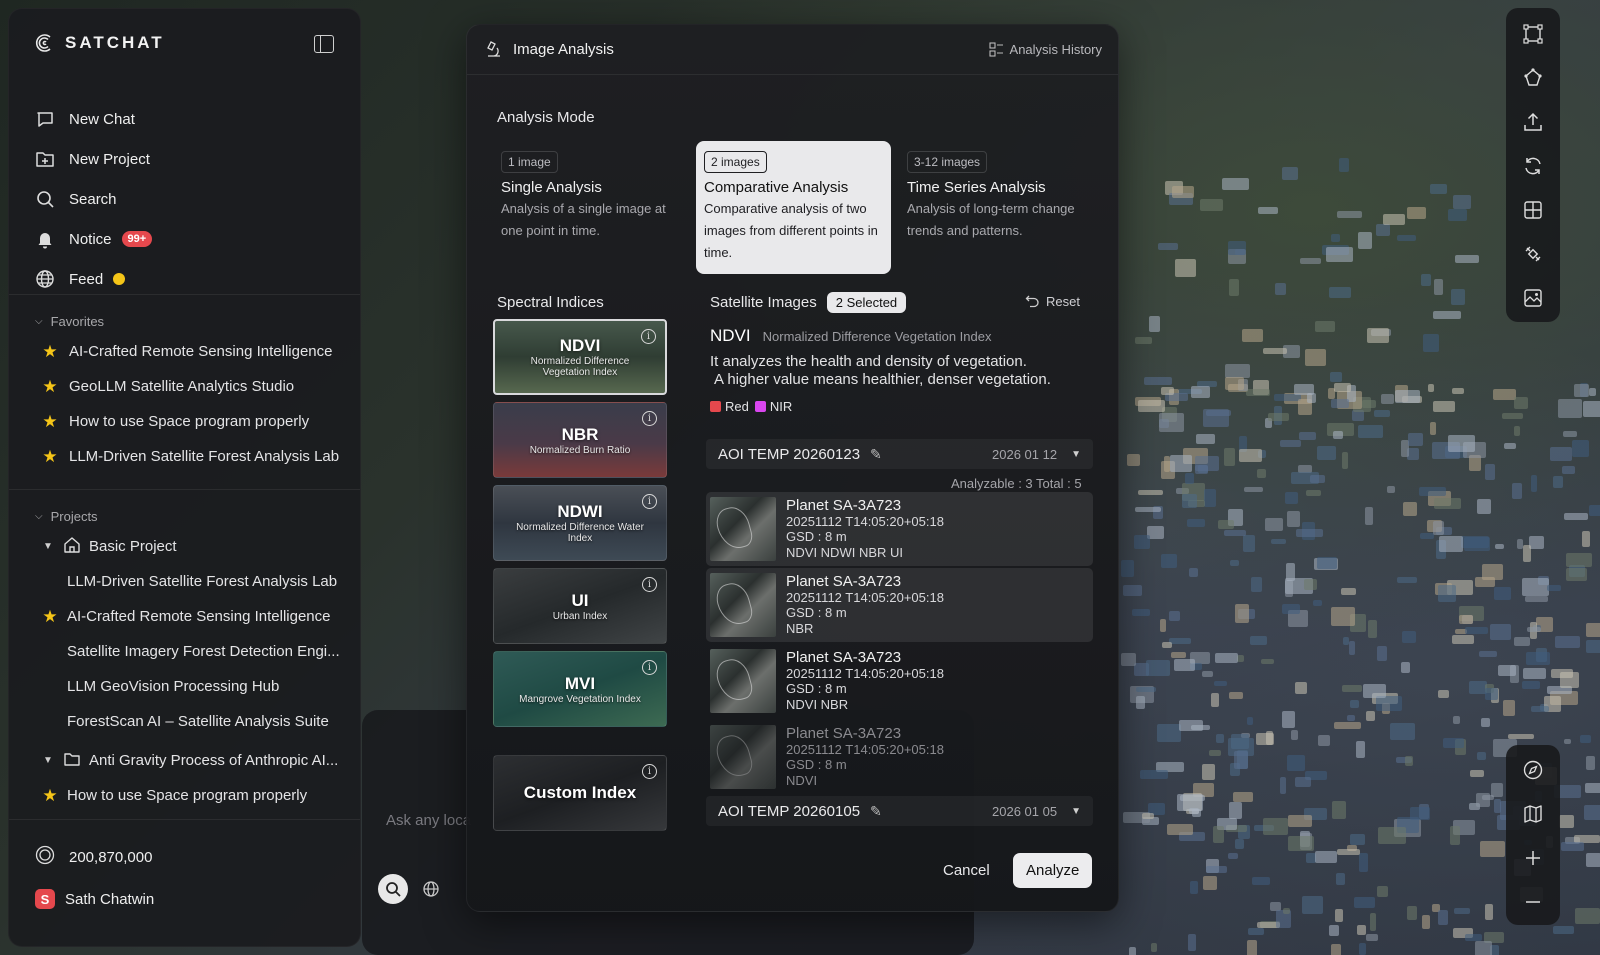 The height and width of the screenshot is (955, 1600). I want to click on search-mode-button, so click(393, 889).